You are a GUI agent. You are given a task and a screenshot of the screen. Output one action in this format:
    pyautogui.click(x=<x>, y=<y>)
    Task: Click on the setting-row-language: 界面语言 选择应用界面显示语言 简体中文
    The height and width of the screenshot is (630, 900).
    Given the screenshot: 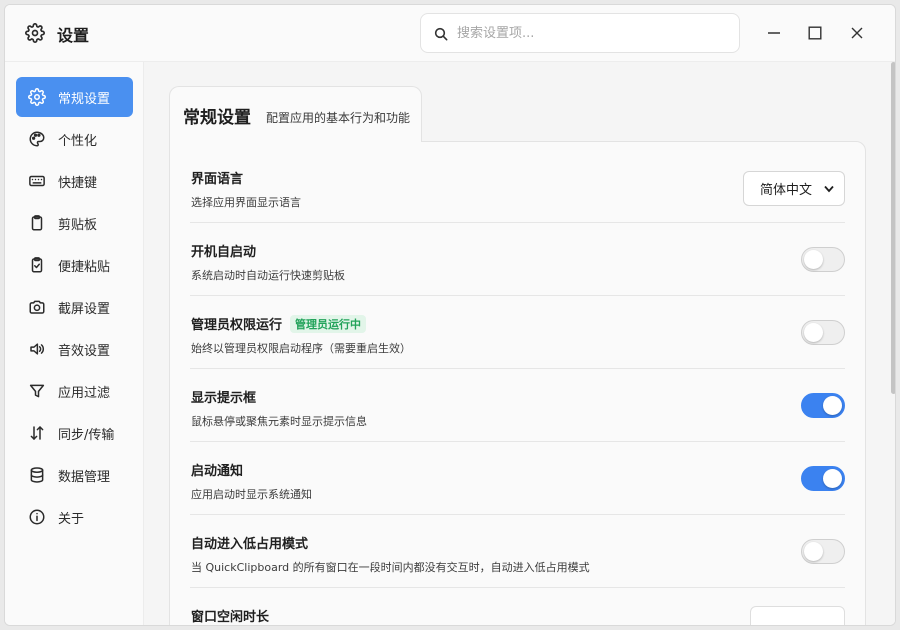 What is the action you would take?
    pyautogui.click(x=517, y=186)
    